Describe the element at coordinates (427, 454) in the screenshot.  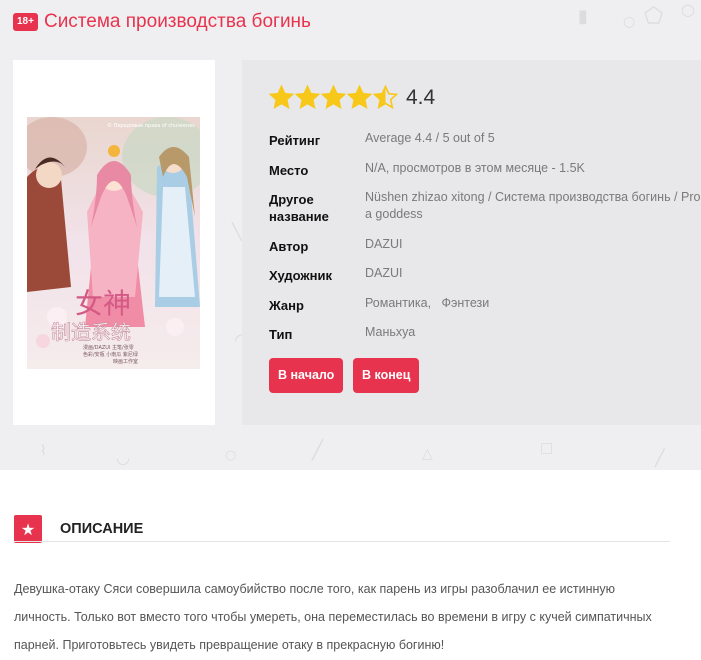
I see `deco-triangle-icon: △` at that location.